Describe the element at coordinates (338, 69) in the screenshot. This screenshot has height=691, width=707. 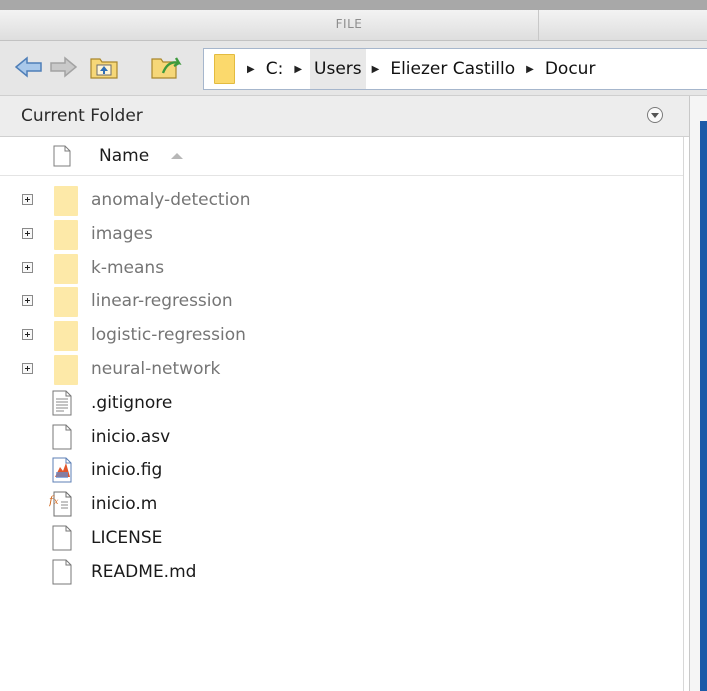
I see `crumb-users: Users` at that location.